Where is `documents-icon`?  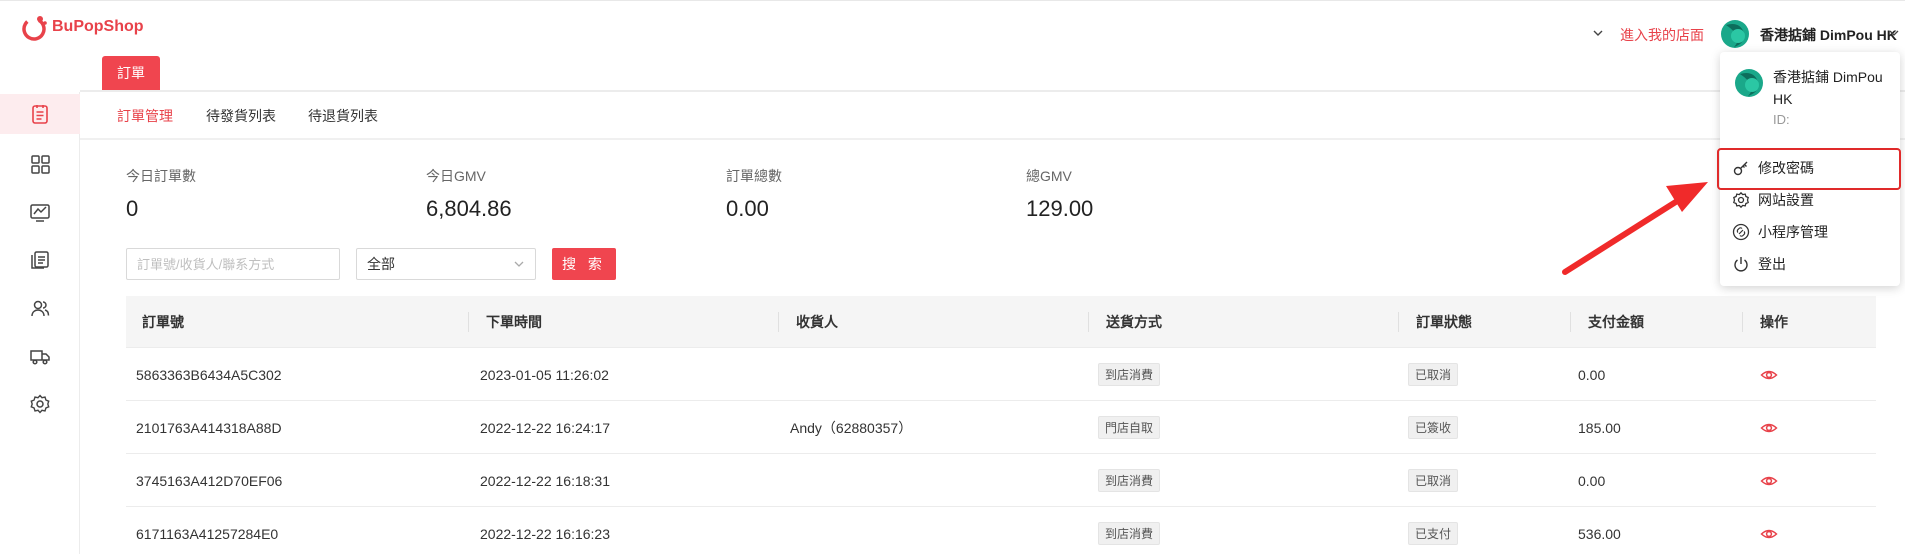 documents-icon is located at coordinates (40, 260).